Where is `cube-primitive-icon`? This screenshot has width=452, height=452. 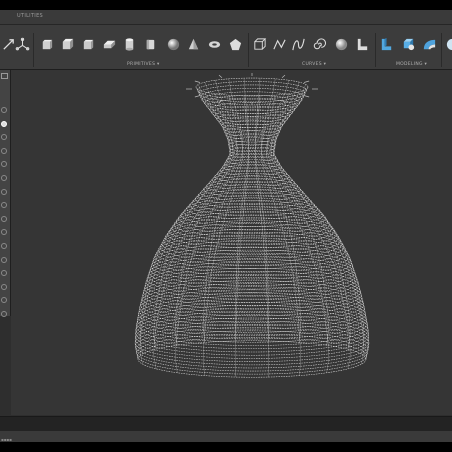 cube-primitive-icon is located at coordinates (67, 44).